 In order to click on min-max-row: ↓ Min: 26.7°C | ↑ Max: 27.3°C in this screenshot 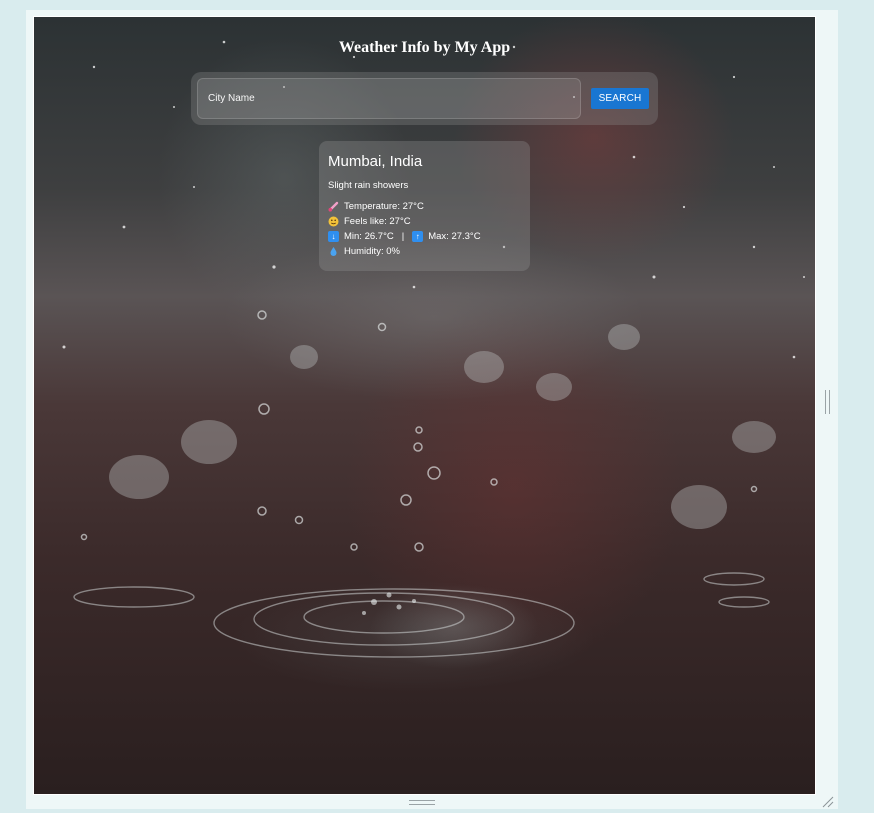, I will do `click(424, 236)`.